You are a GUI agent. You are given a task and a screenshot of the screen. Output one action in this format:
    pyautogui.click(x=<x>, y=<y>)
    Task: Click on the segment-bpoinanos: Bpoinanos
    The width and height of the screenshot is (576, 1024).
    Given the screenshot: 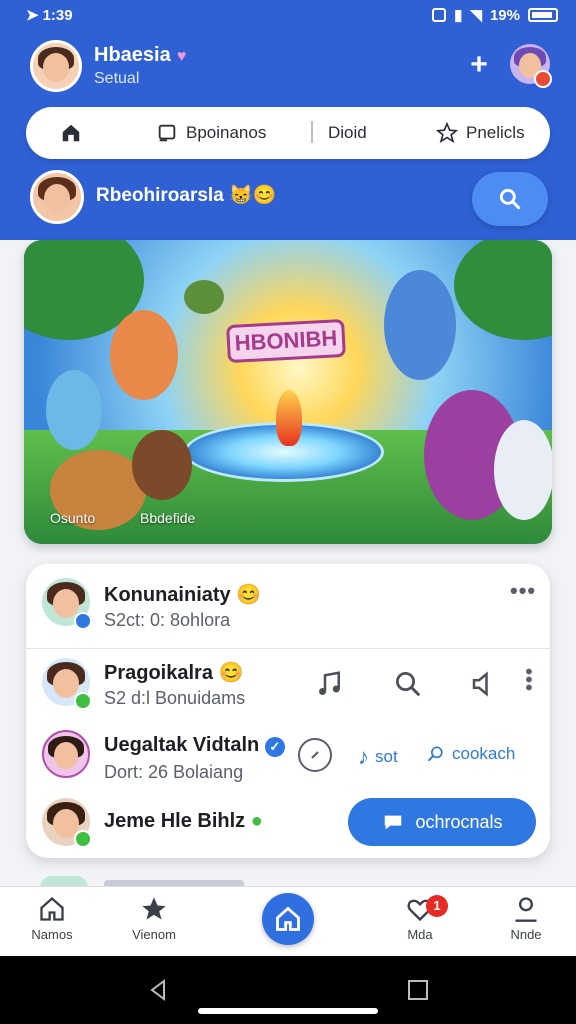 What is the action you would take?
    pyautogui.click(x=211, y=133)
    